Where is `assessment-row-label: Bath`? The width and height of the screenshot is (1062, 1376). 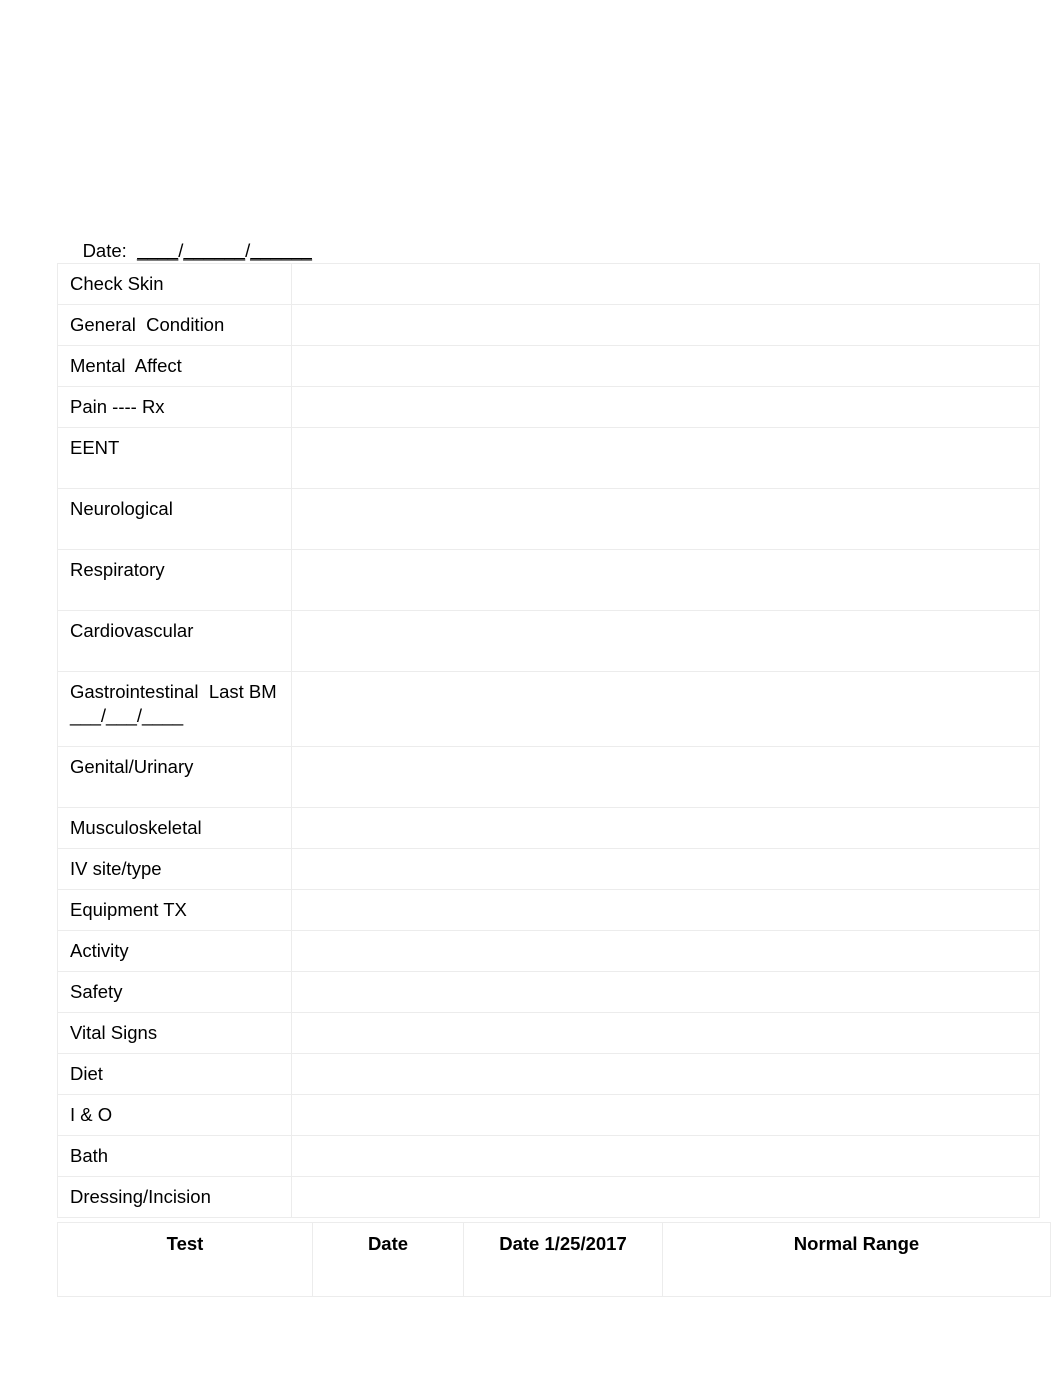 assessment-row-label: Bath is located at coordinates (174, 1156).